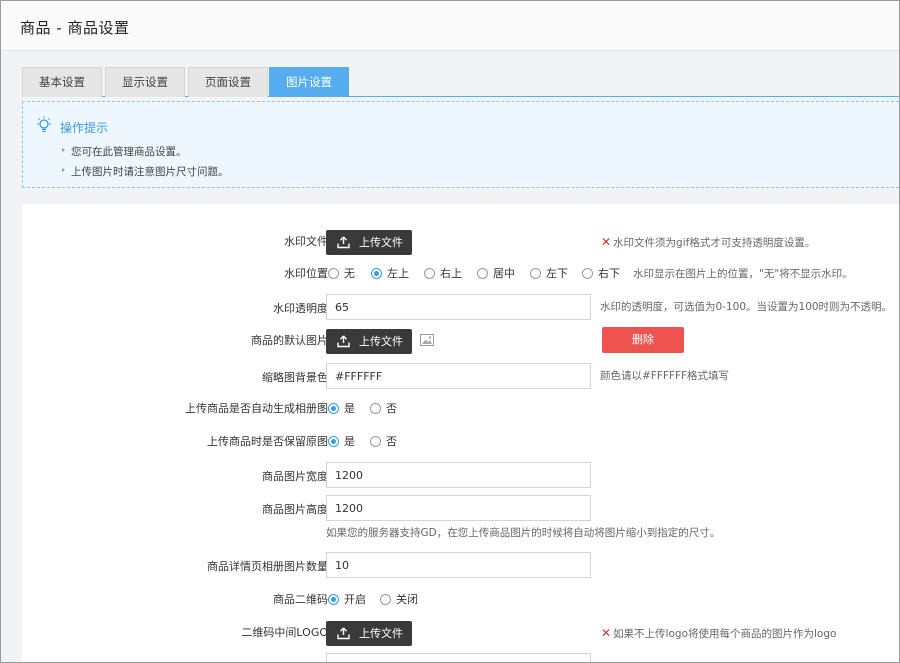 This screenshot has width=900, height=663. I want to click on album-count-input, so click(458, 565).